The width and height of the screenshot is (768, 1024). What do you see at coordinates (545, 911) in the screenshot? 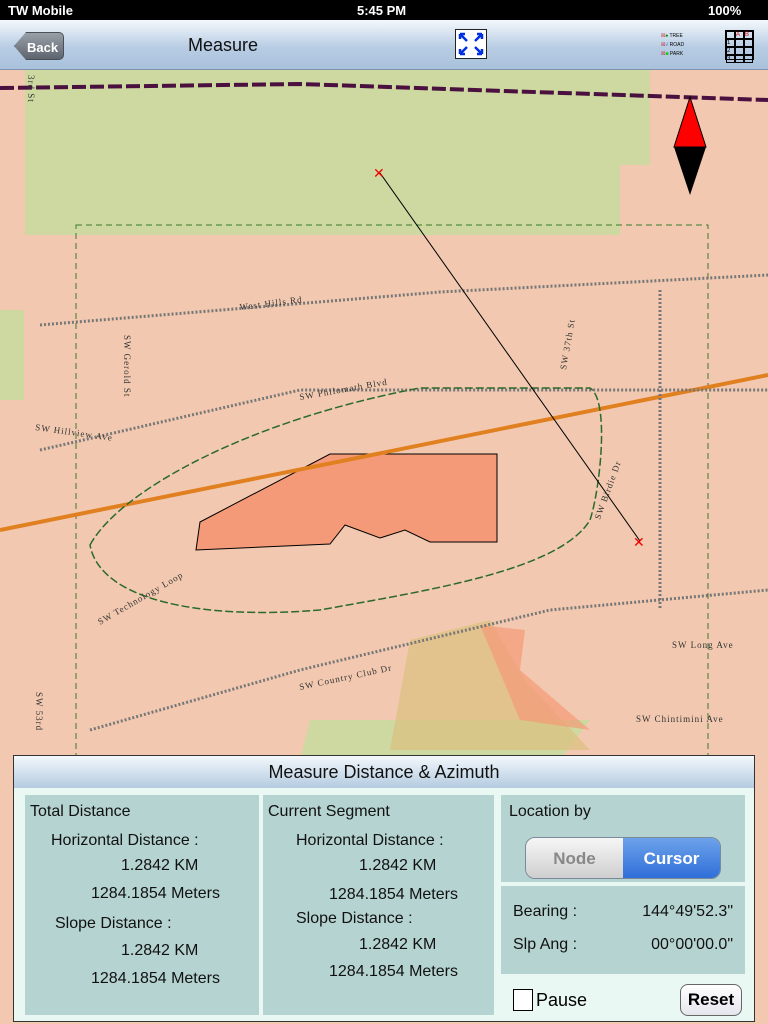
I see `bearing-label: Bearing :` at bounding box center [545, 911].